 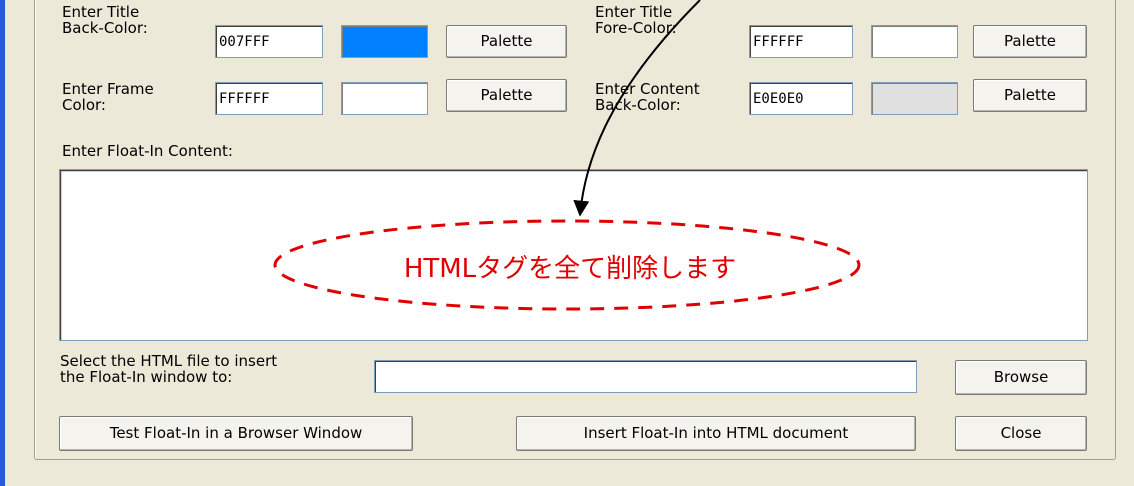 What do you see at coordinates (637, 108) in the screenshot?
I see `annotation-arrow` at bounding box center [637, 108].